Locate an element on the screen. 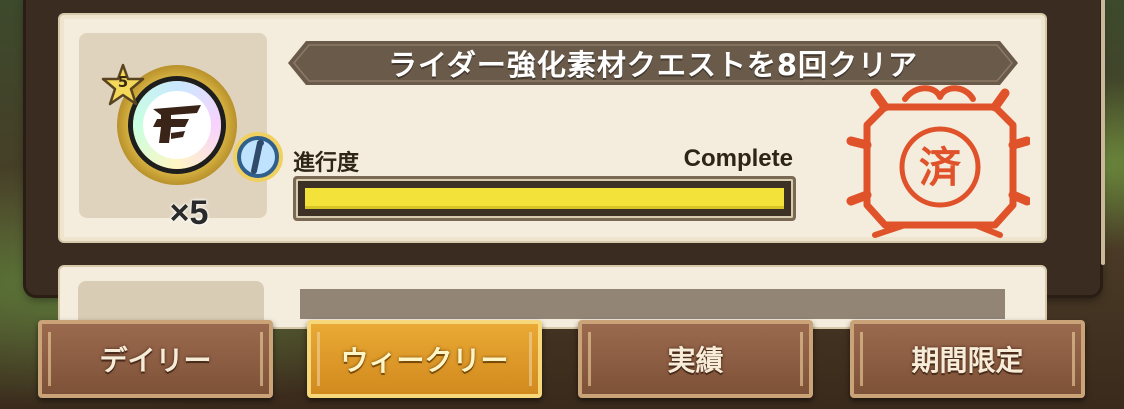  tab-weekly: ウィークリー is located at coordinates (424, 359).